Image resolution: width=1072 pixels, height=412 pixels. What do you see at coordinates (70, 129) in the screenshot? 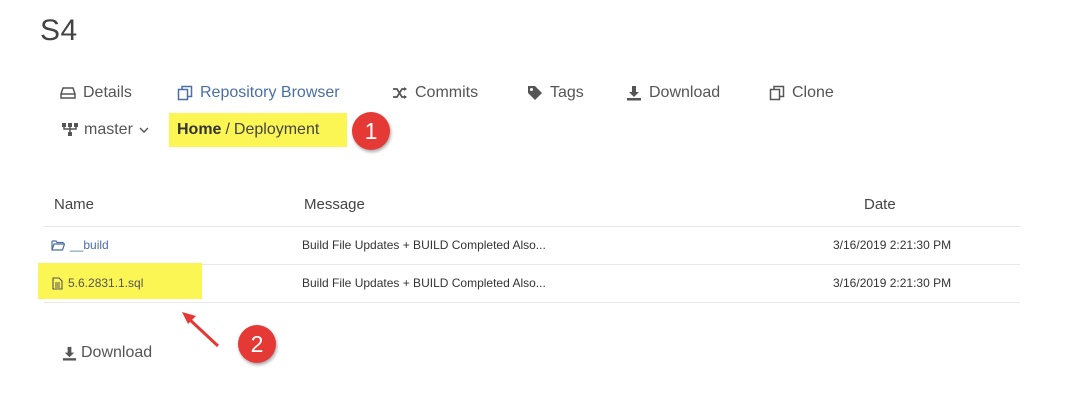
I see `branch-icon` at bounding box center [70, 129].